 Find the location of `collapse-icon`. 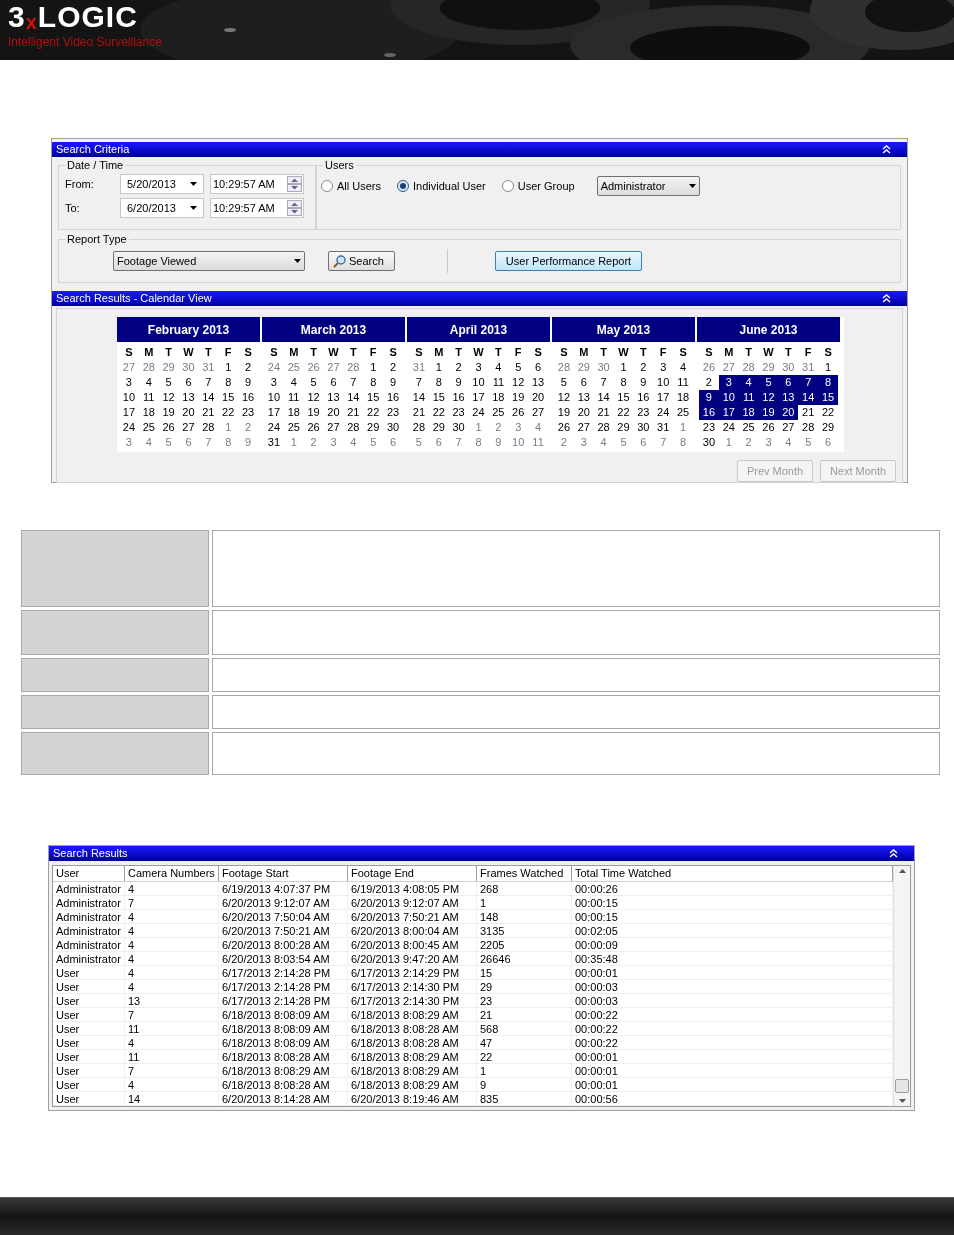

collapse-icon is located at coordinates (886, 149).